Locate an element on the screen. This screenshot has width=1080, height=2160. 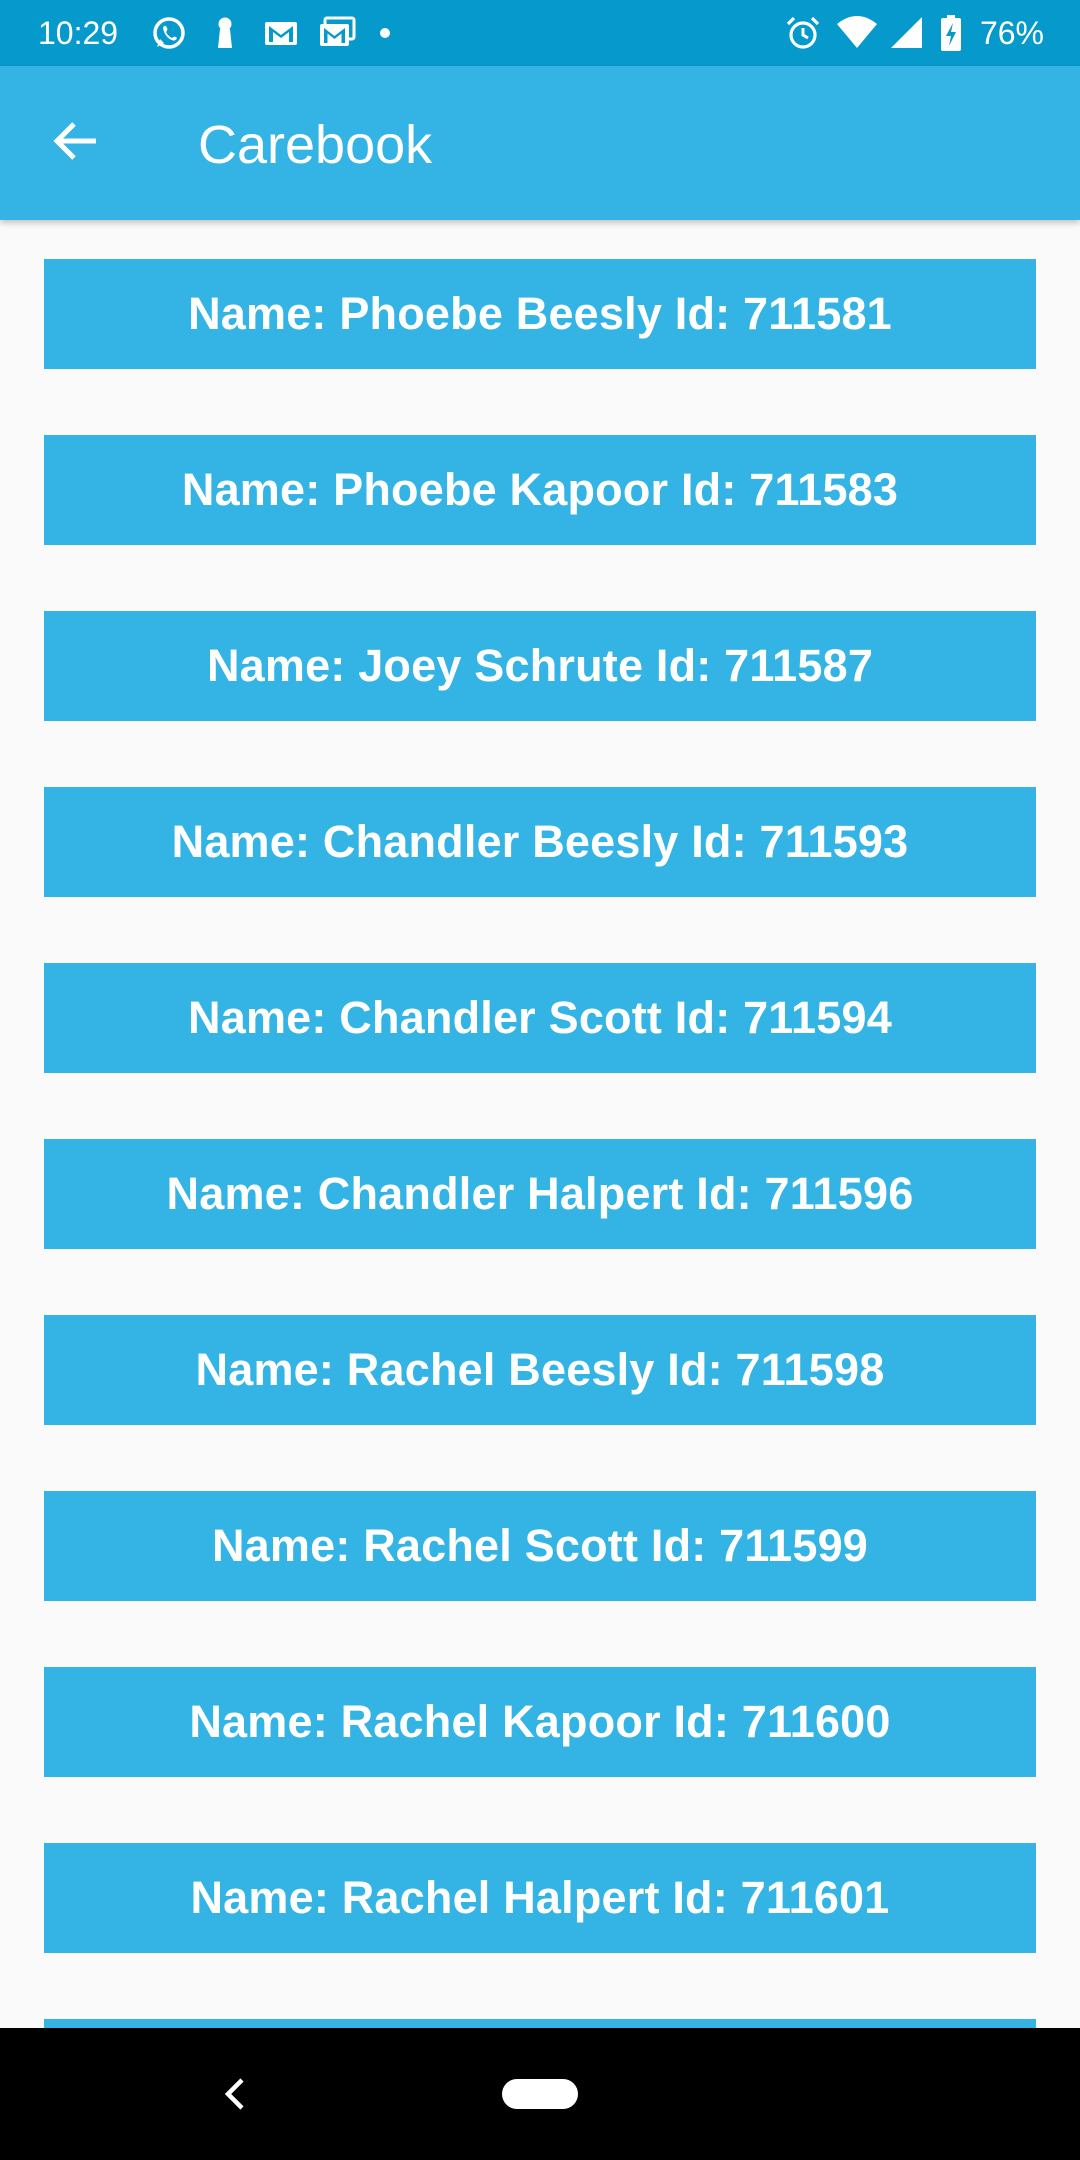
nav-back-icon is located at coordinates (236, 2094).